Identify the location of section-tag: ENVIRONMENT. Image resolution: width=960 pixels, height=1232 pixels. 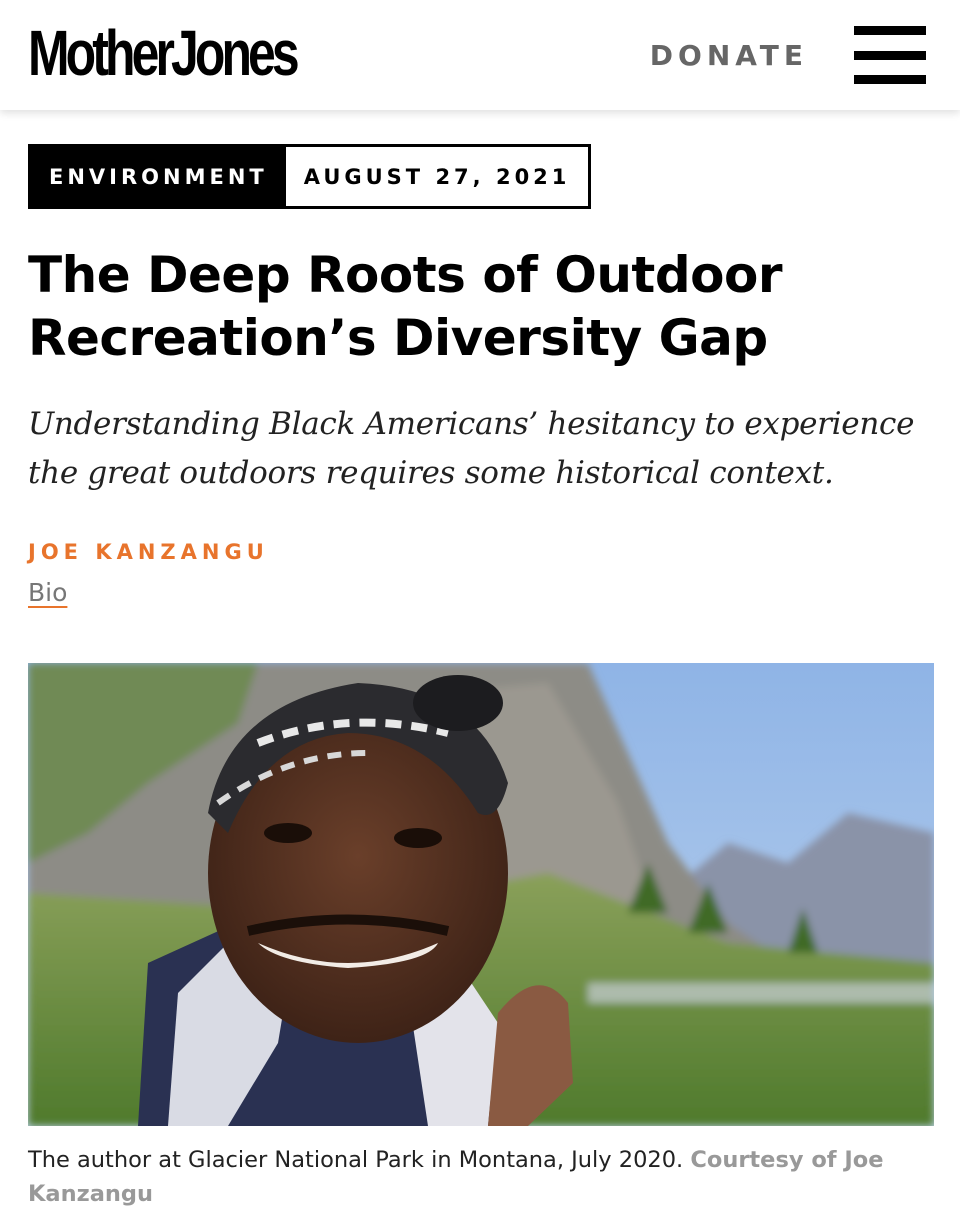
(158, 176).